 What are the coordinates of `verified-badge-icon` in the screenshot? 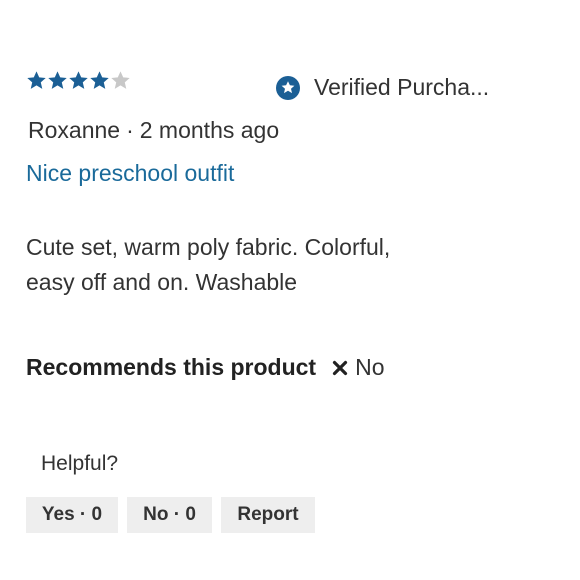 It's located at (288, 87).